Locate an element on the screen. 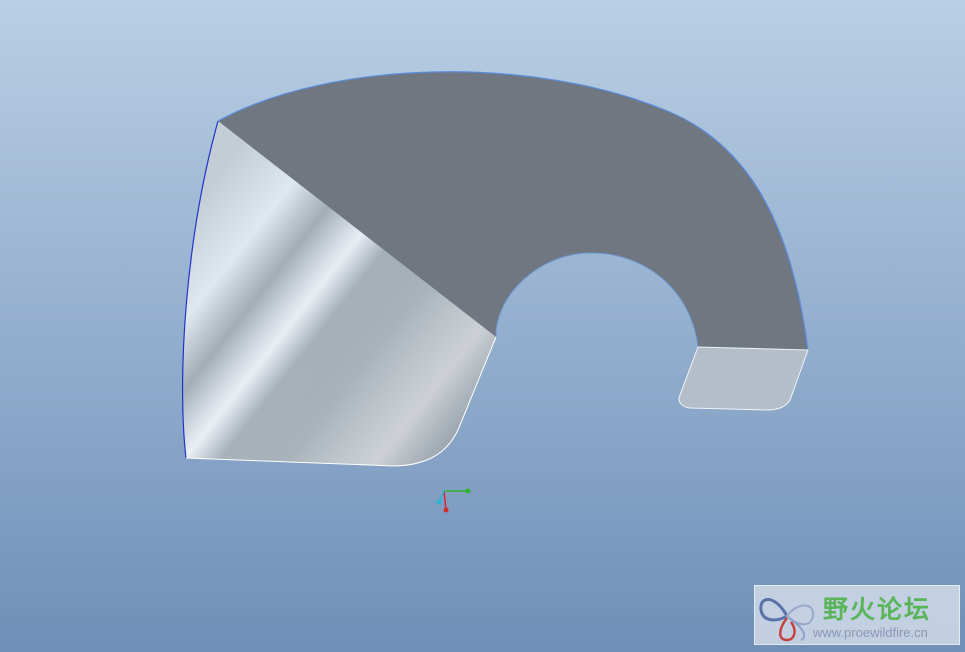 This screenshot has height=652, width=965. coordinate-system-icon is located at coordinates (453, 500).